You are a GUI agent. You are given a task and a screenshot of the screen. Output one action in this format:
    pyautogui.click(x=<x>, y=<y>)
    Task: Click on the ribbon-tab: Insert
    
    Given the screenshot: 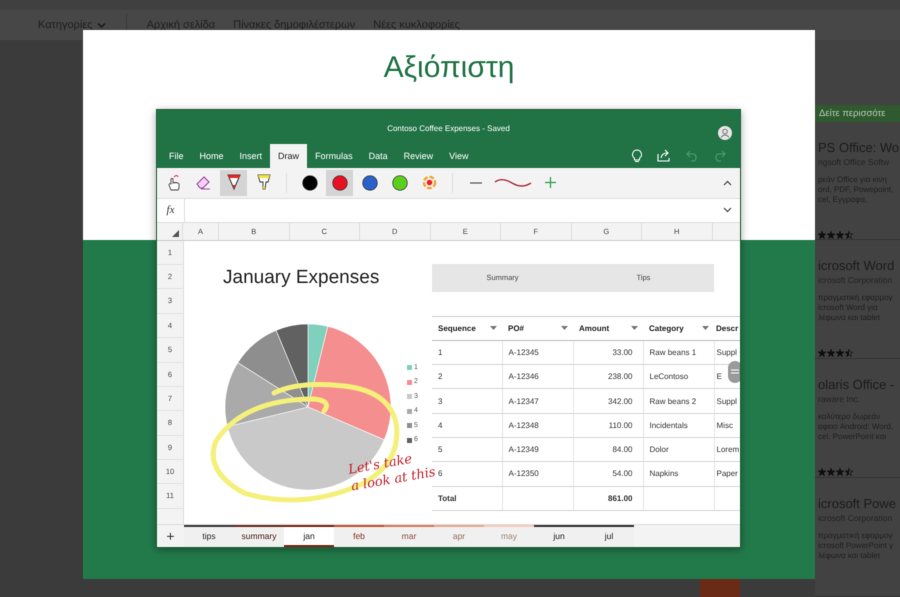 What is the action you would take?
    pyautogui.click(x=251, y=156)
    